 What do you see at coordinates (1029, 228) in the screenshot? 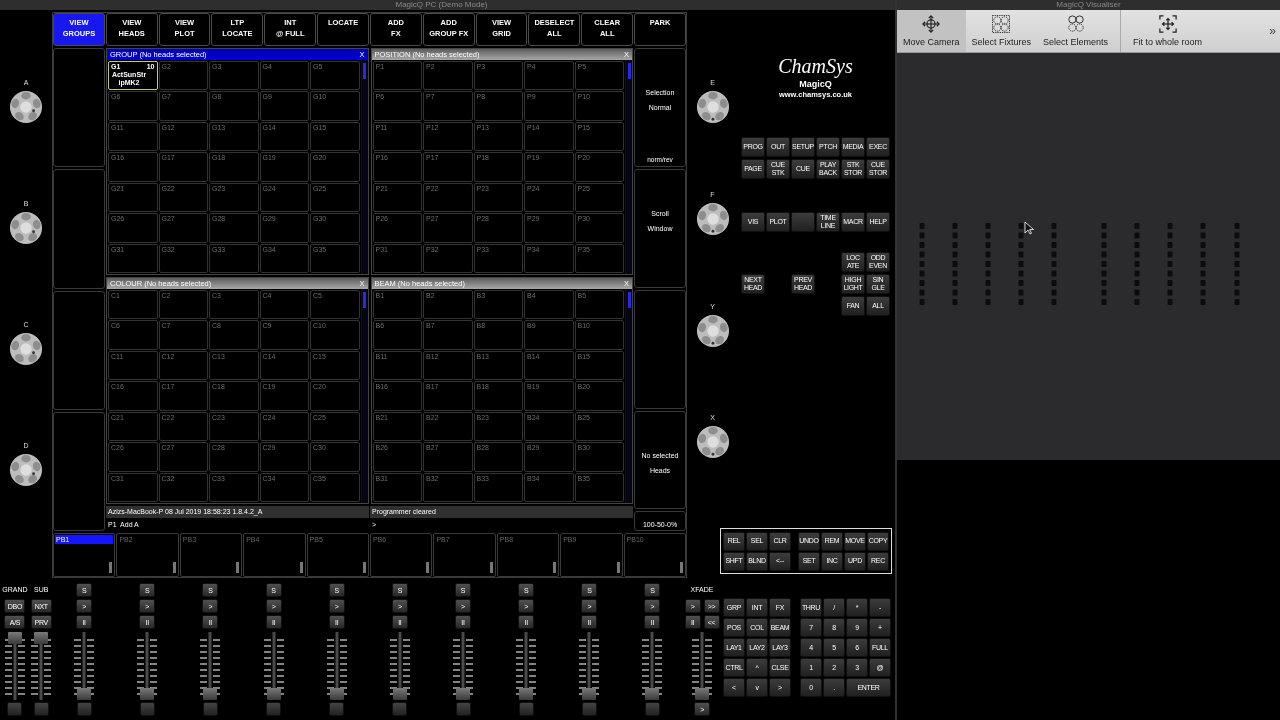
I see `cursor-icon` at bounding box center [1029, 228].